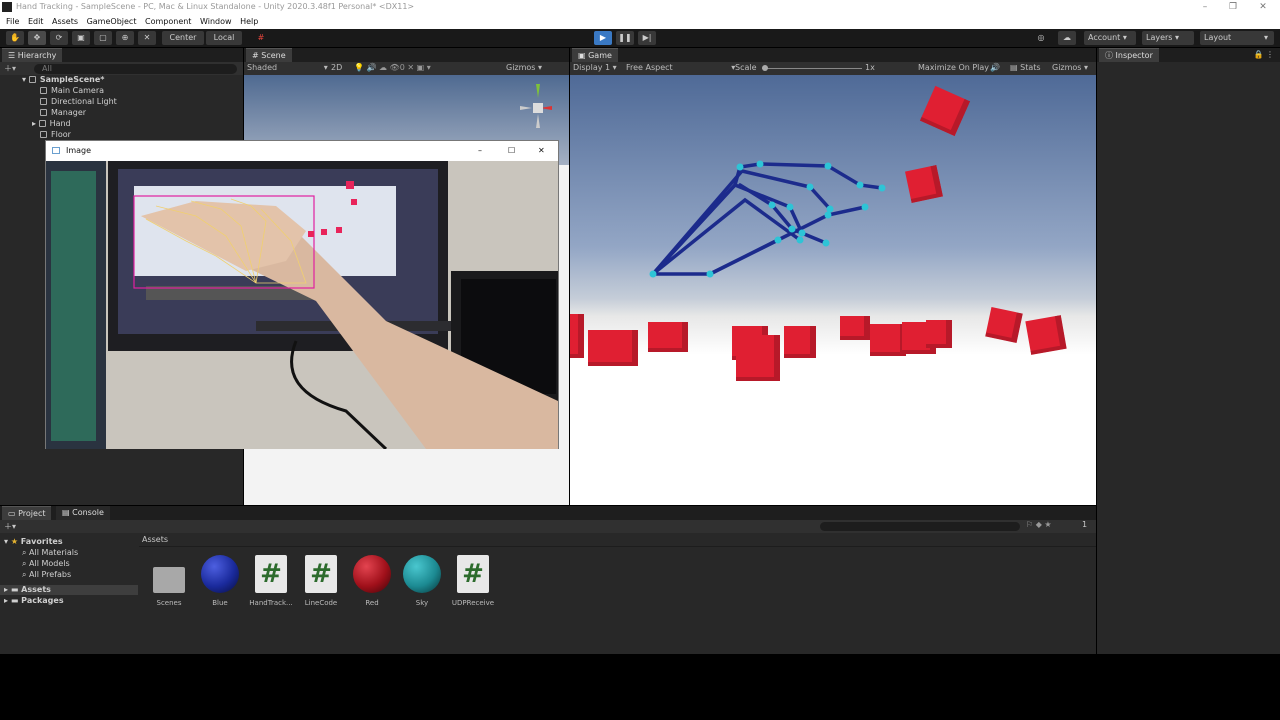  I want to click on hierarchy-search-input: All, so click(135, 69).